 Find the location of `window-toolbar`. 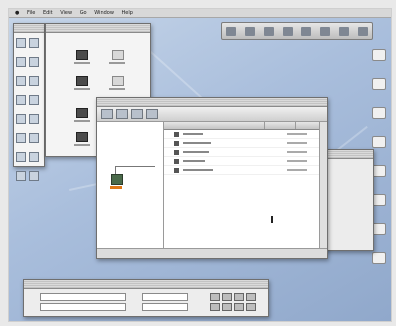

window-toolbar is located at coordinates (212, 114).